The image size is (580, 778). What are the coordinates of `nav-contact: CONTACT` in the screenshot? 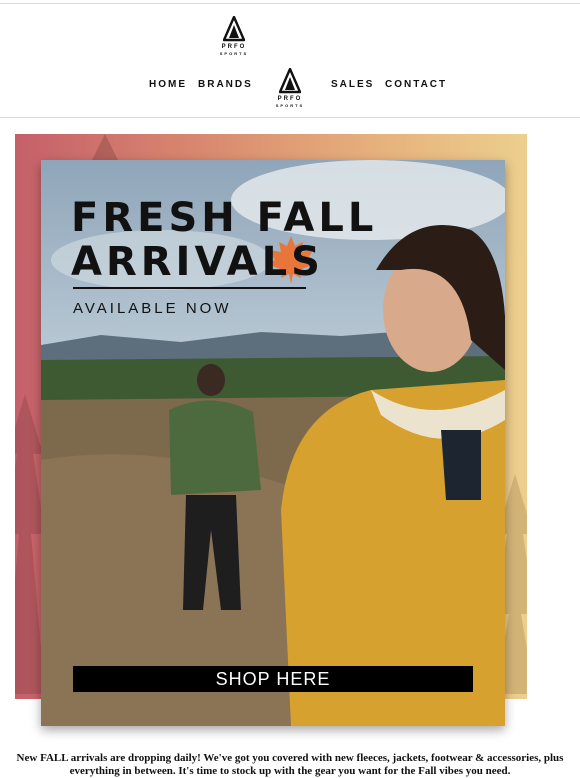 It's located at (416, 84).